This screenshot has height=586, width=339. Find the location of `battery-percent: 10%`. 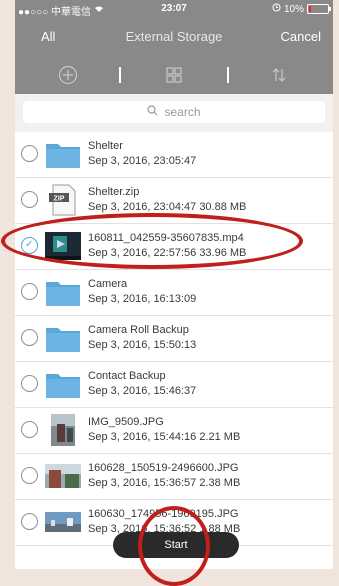

battery-percent: 10% is located at coordinates (293, 9).